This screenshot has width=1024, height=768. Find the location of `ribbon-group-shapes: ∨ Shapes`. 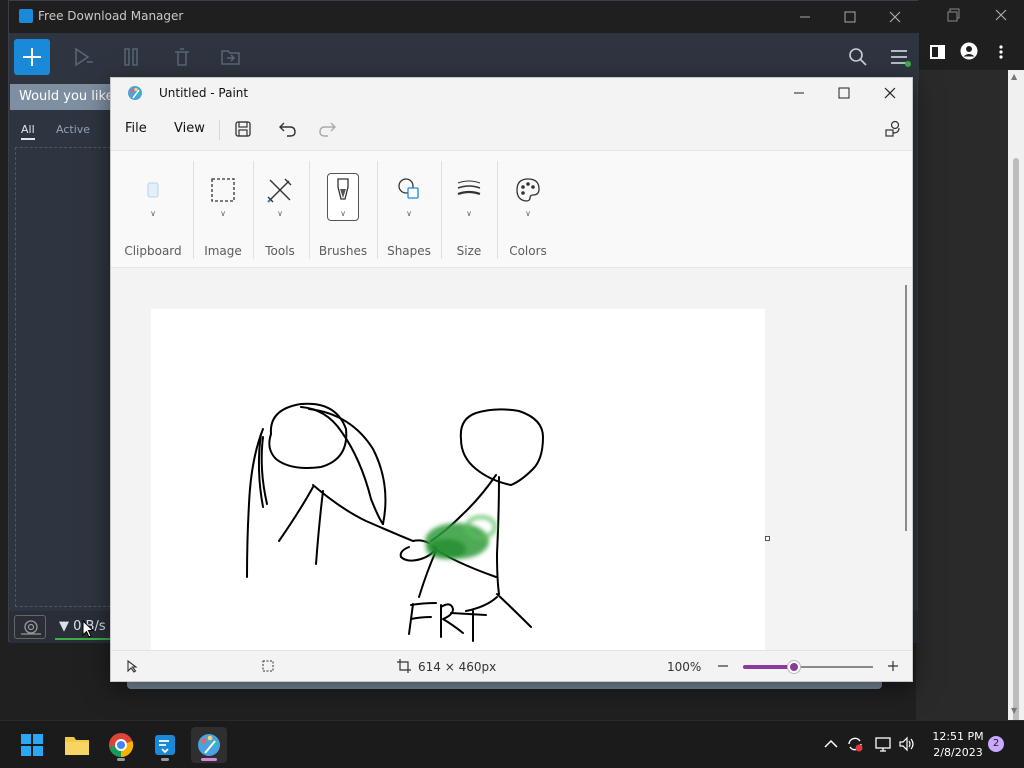

ribbon-group-shapes: ∨ Shapes is located at coordinates (409, 210).